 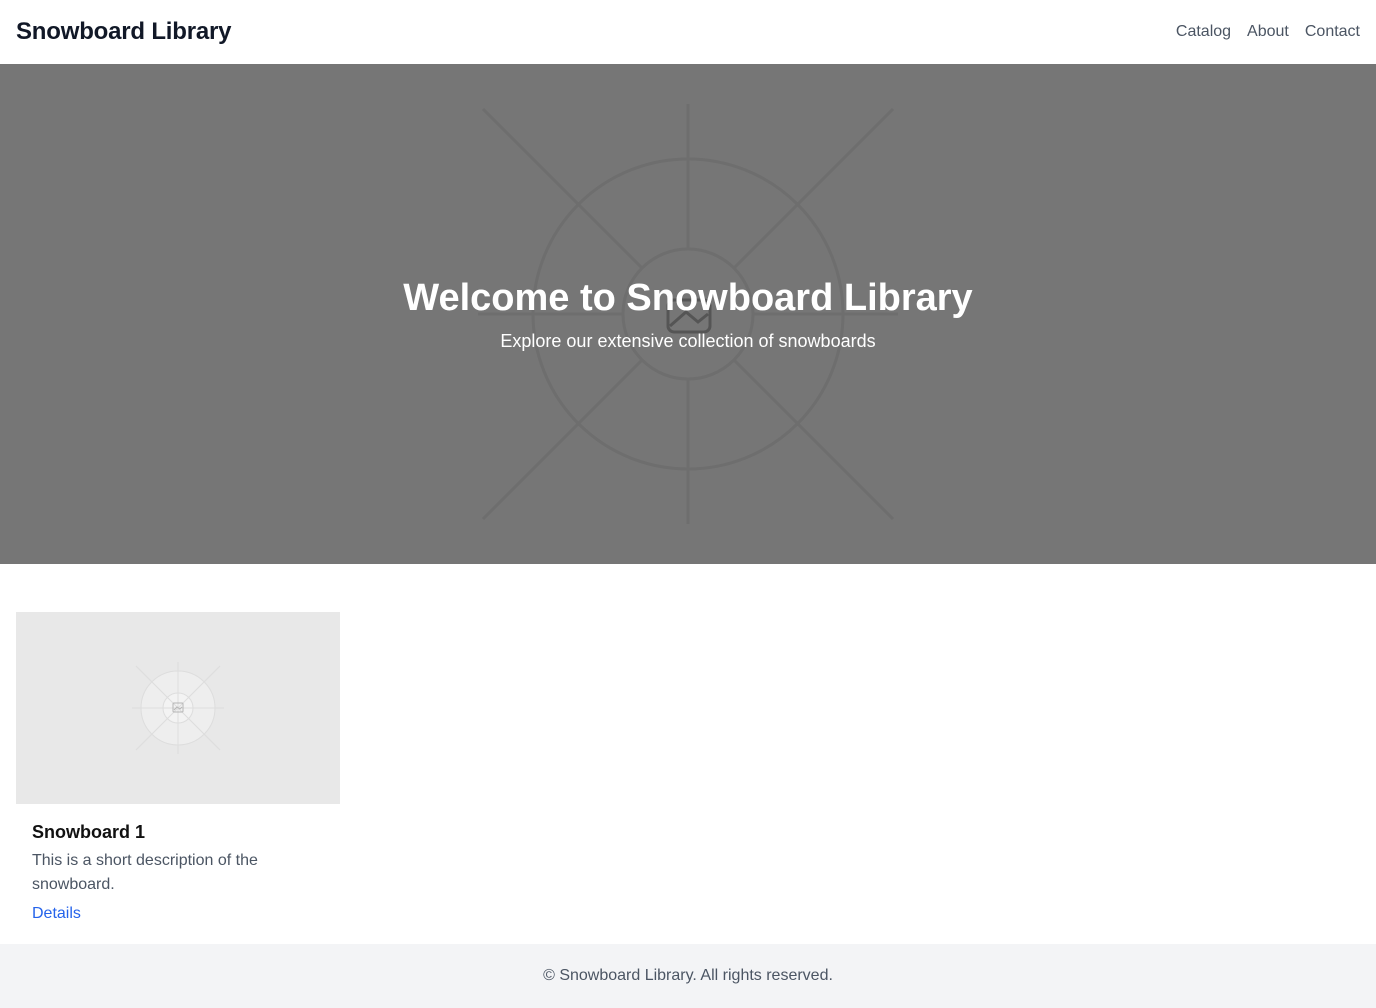 I want to click on details-link: Details, so click(x=56, y=914).